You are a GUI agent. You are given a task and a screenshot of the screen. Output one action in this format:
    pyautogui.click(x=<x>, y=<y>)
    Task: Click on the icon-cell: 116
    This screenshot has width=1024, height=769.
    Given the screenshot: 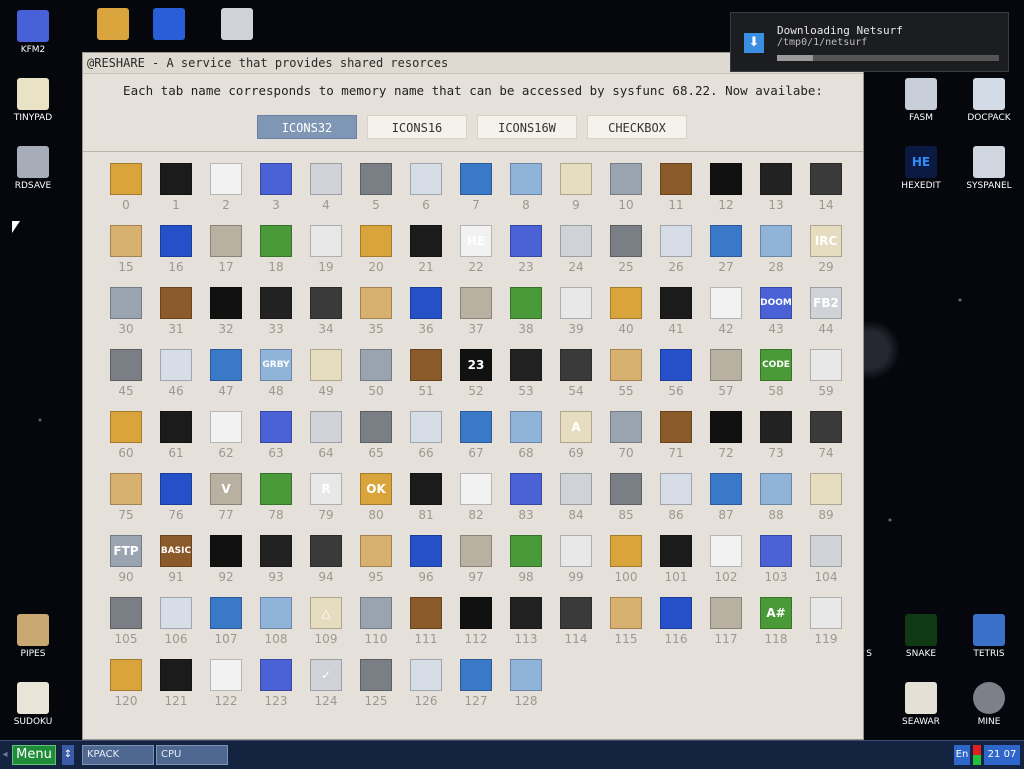 What is the action you would take?
    pyautogui.click(x=676, y=626)
    